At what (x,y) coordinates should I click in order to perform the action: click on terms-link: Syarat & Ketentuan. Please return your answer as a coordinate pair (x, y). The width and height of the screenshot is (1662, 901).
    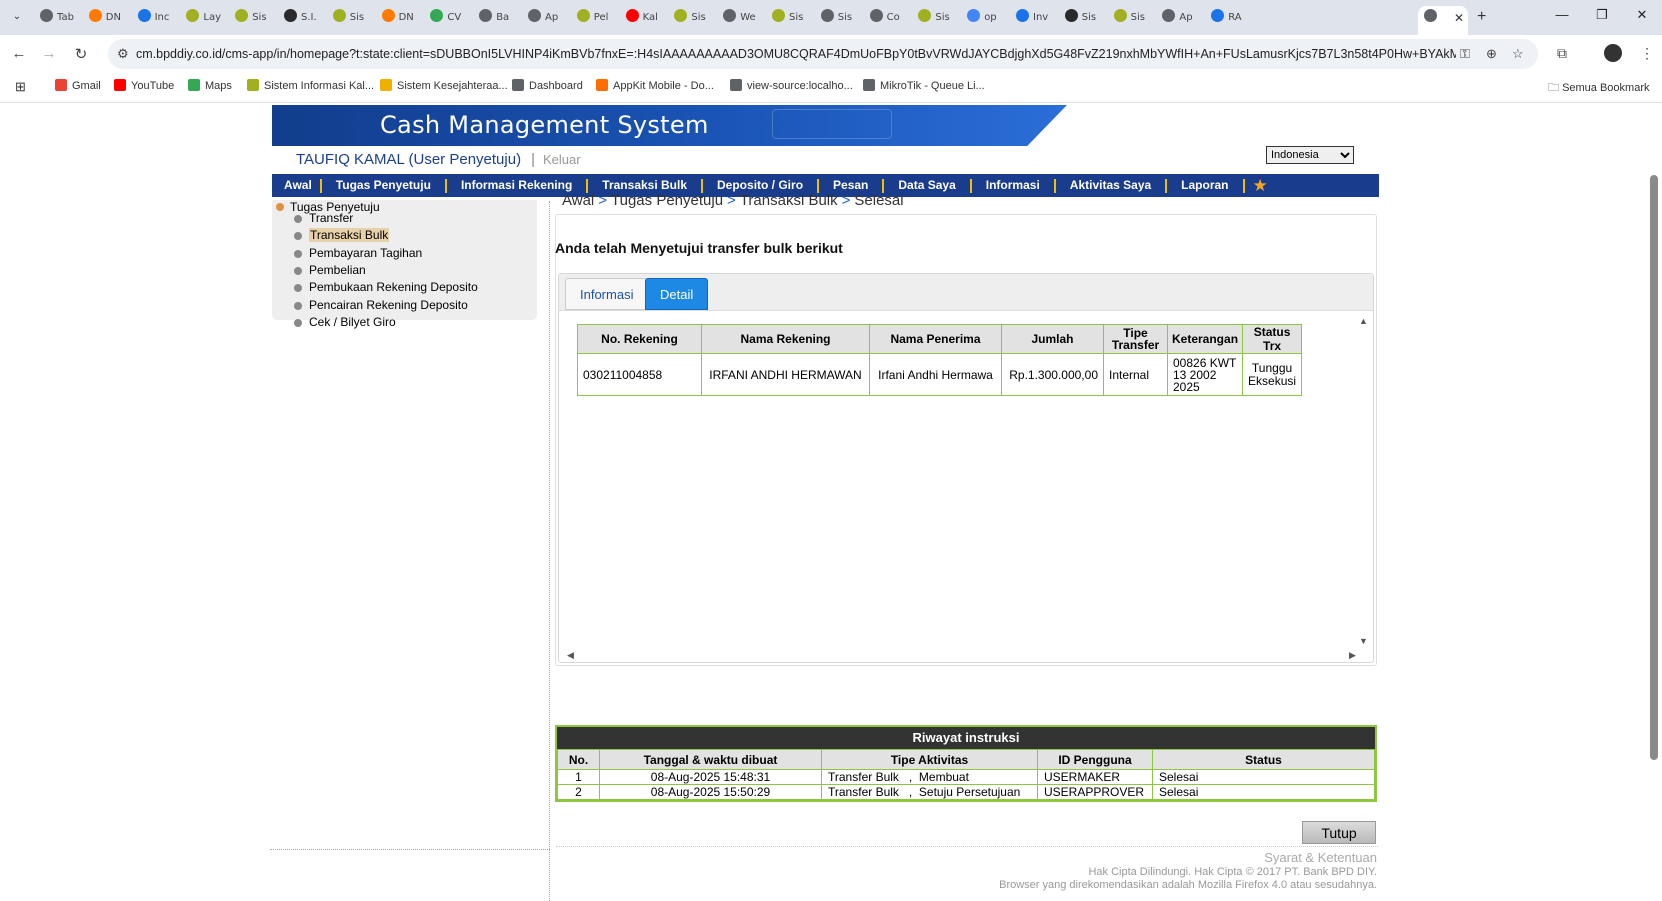
    Looking at the image, I should click on (1320, 857).